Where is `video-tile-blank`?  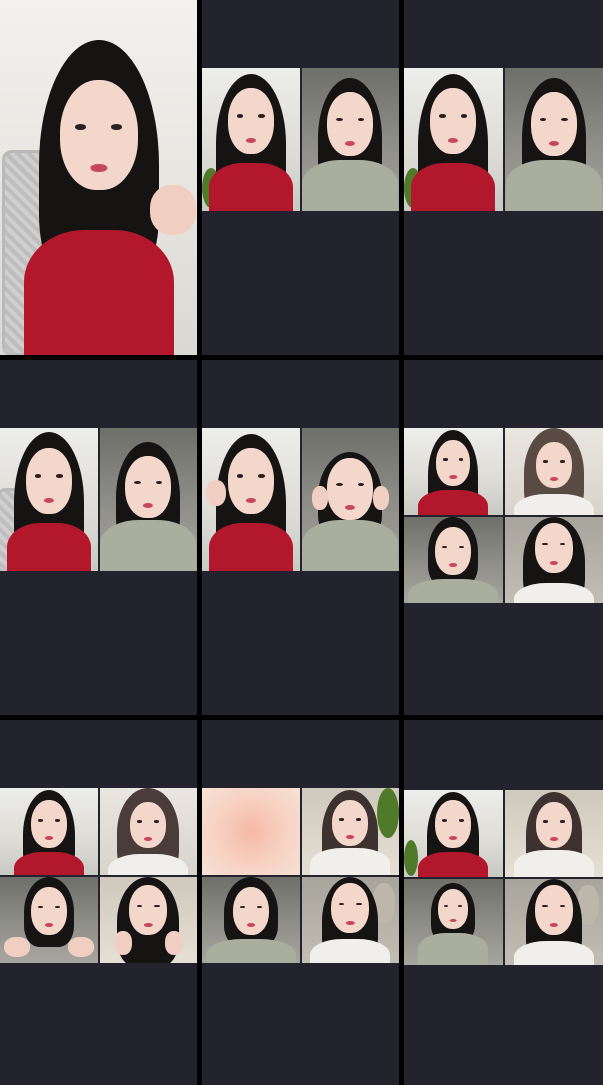 video-tile-blank is located at coordinates (251, 831).